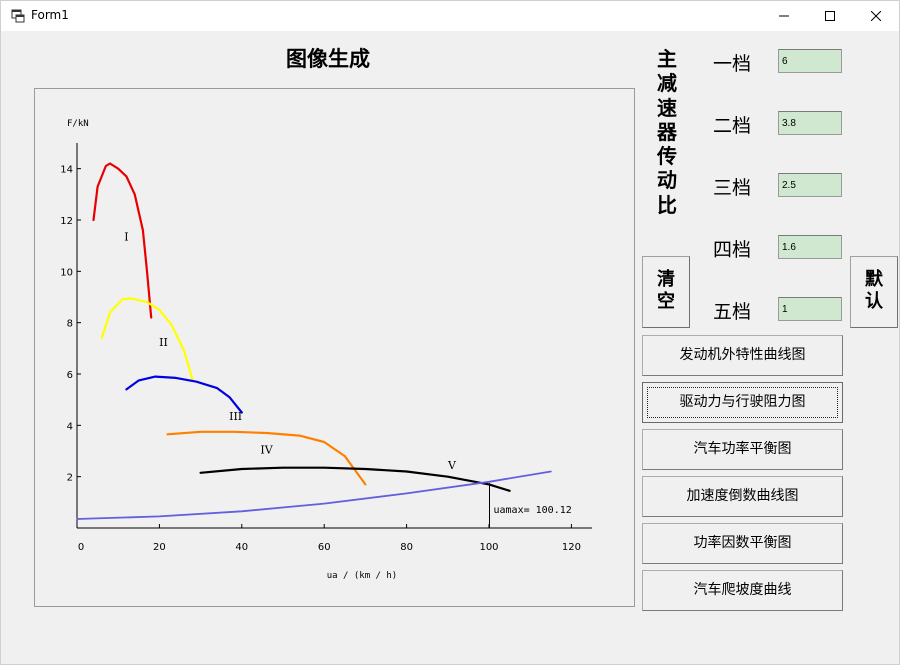 This screenshot has width=900, height=665. I want to click on gear-3-input, so click(810, 185).